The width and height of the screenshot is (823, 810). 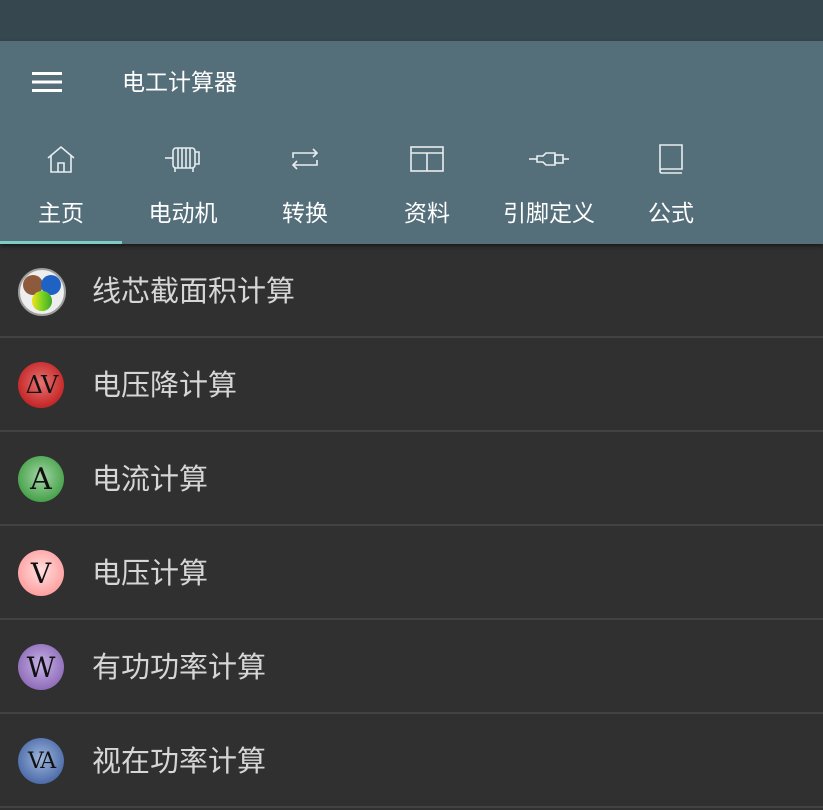 What do you see at coordinates (41, 385) in the screenshot?
I see `voltage-drop-icon: ΔV` at bounding box center [41, 385].